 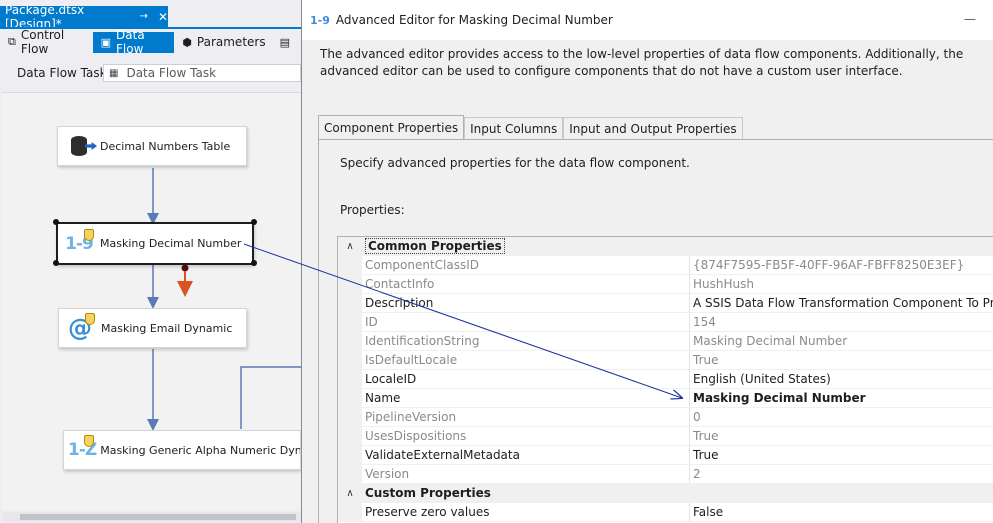 I want to click on property-name: Name, so click(x=526, y=398).